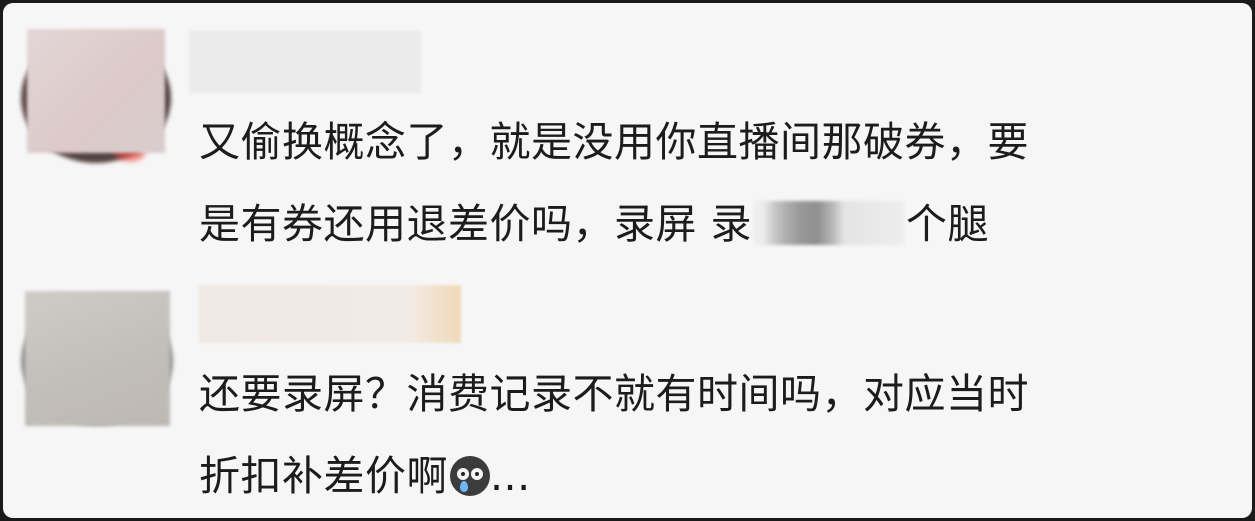  What do you see at coordinates (614, 394) in the screenshot?
I see `comment-text-line: 还要录屏？消费记录不就有时间吗，对应当时` at bounding box center [614, 394].